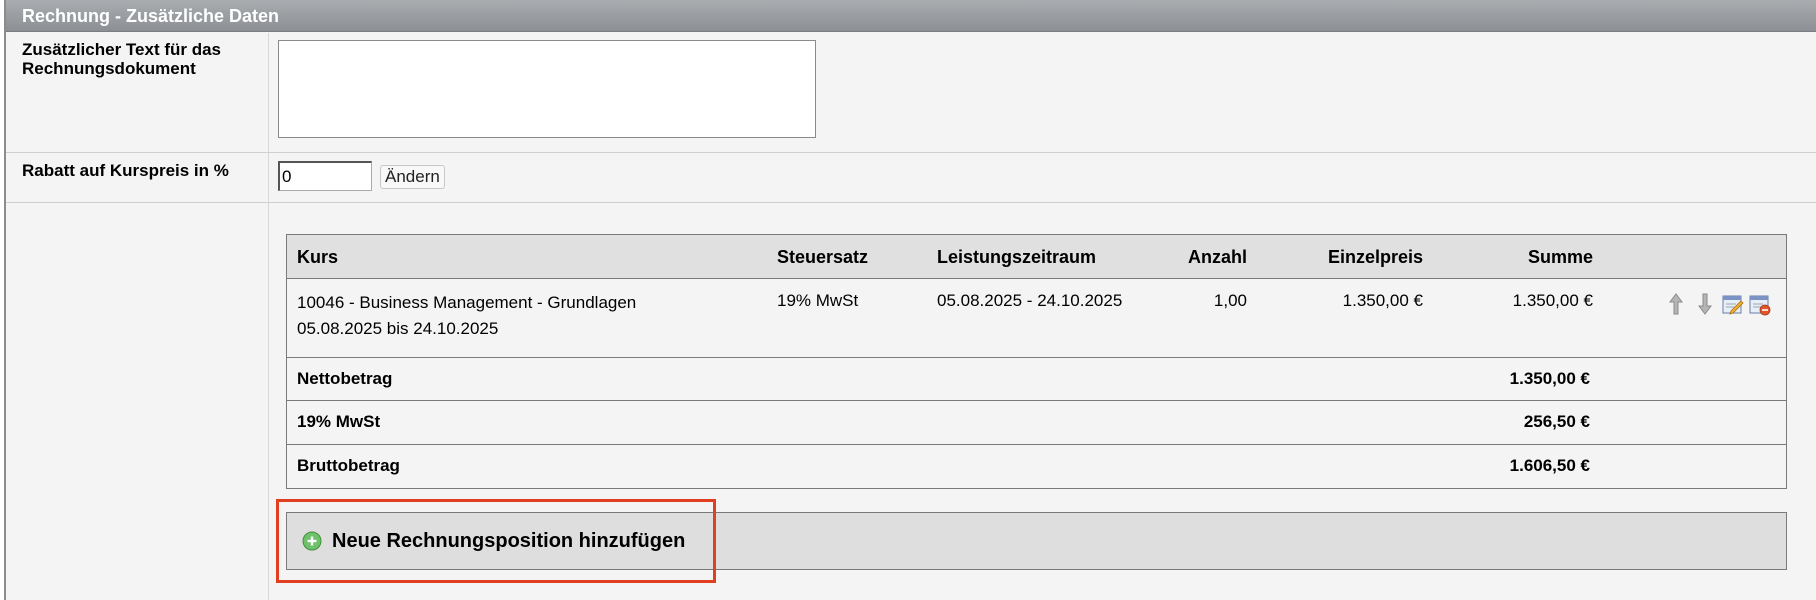 The image size is (1816, 600). Describe the element at coordinates (1382, 300) in the screenshot. I see `row-unit-price: 1.350,00 €` at that location.